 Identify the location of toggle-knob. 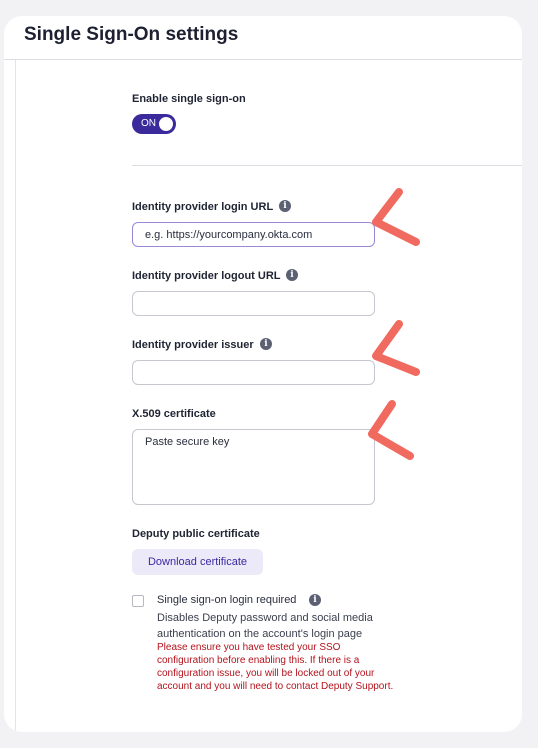
(166, 124).